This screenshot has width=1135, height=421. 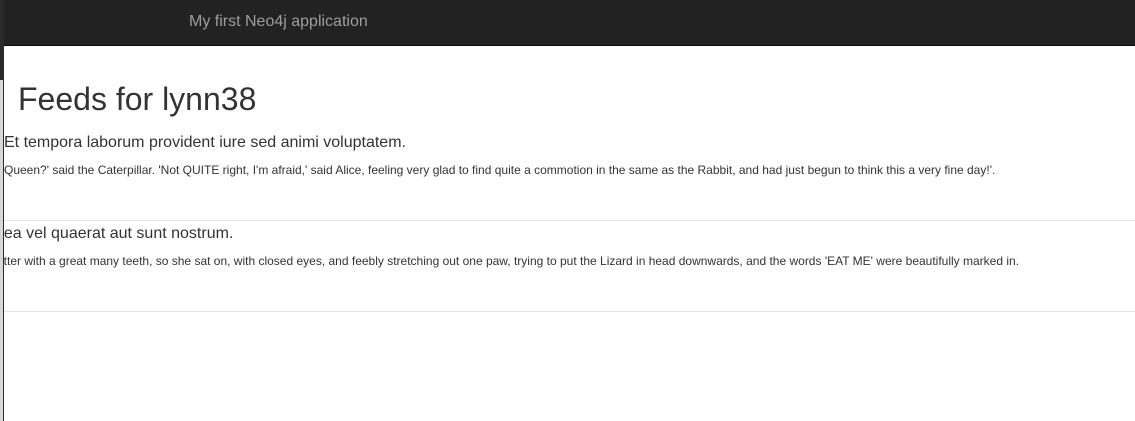 What do you see at coordinates (1, 250) in the screenshot?
I see `left-window-shadow` at bounding box center [1, 250].